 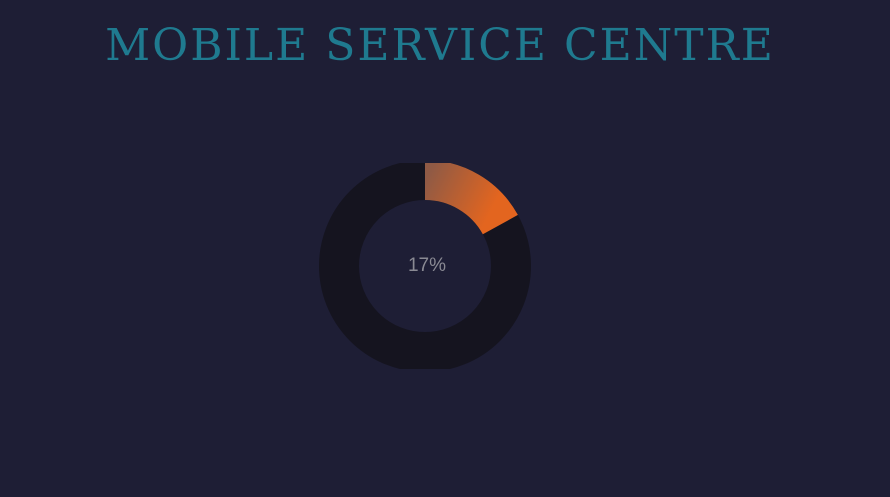 What do you see at coordinates (440, 45) in the screenshot?
I see `page-title: MOBILE SERVICE CENTRE` at bounding box center [440, 45].